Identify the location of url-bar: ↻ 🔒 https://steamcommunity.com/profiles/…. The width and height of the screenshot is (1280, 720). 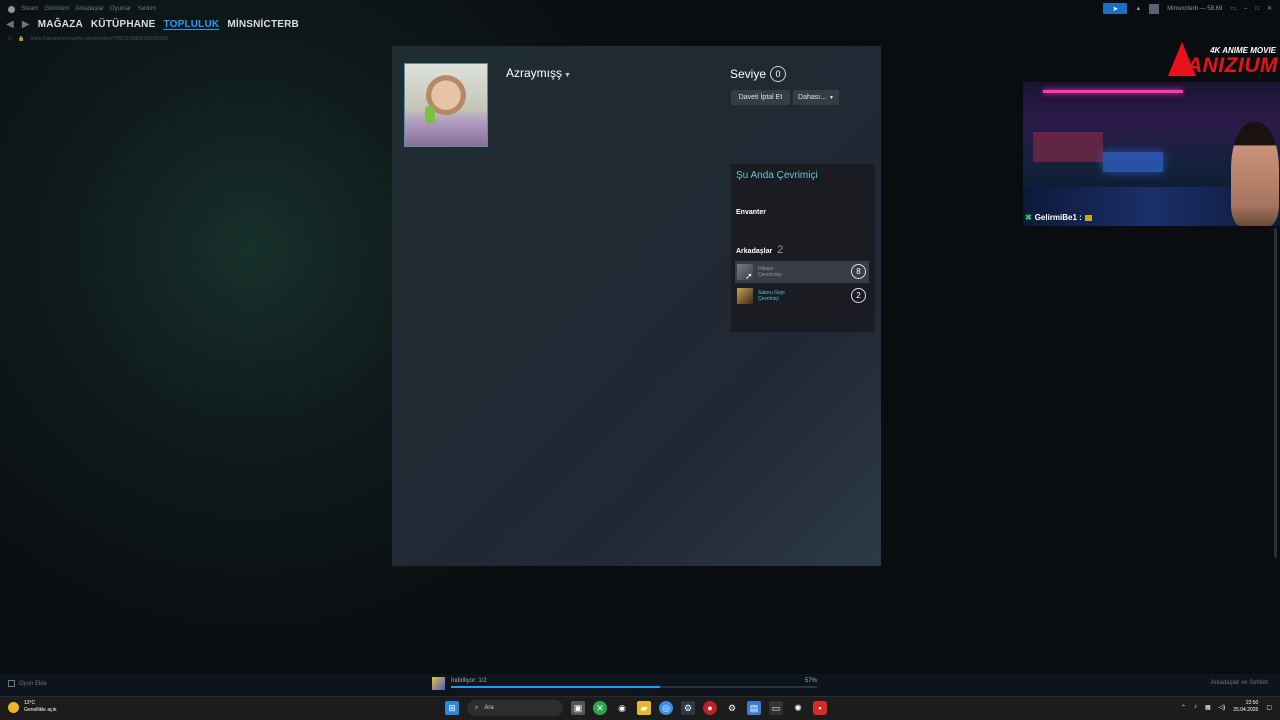
(88, 39).